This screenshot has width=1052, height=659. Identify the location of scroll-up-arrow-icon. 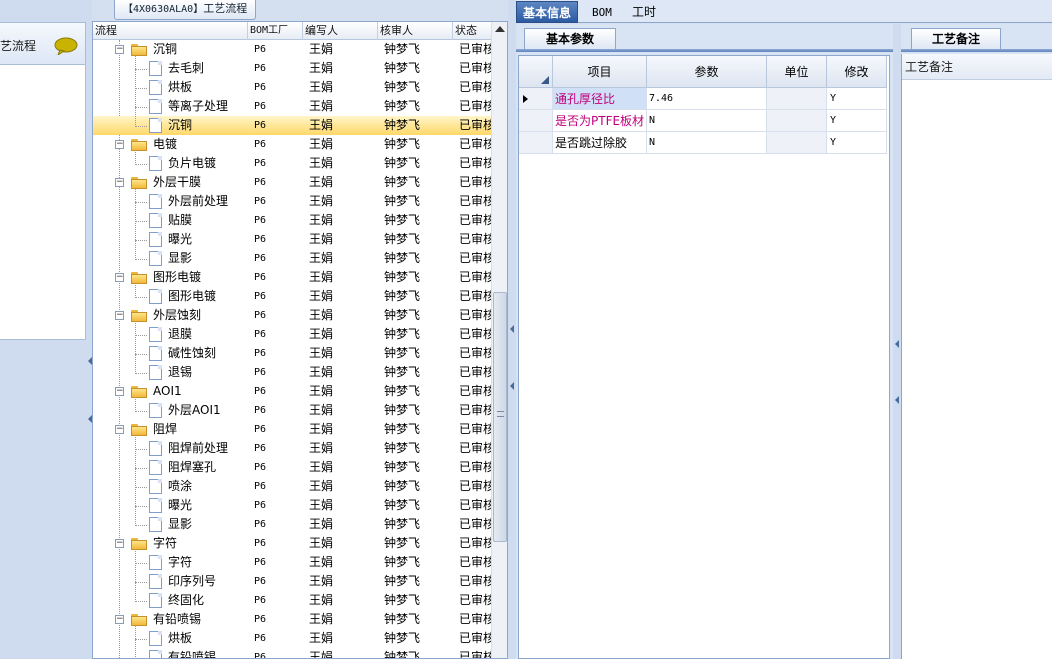
(500, 29).